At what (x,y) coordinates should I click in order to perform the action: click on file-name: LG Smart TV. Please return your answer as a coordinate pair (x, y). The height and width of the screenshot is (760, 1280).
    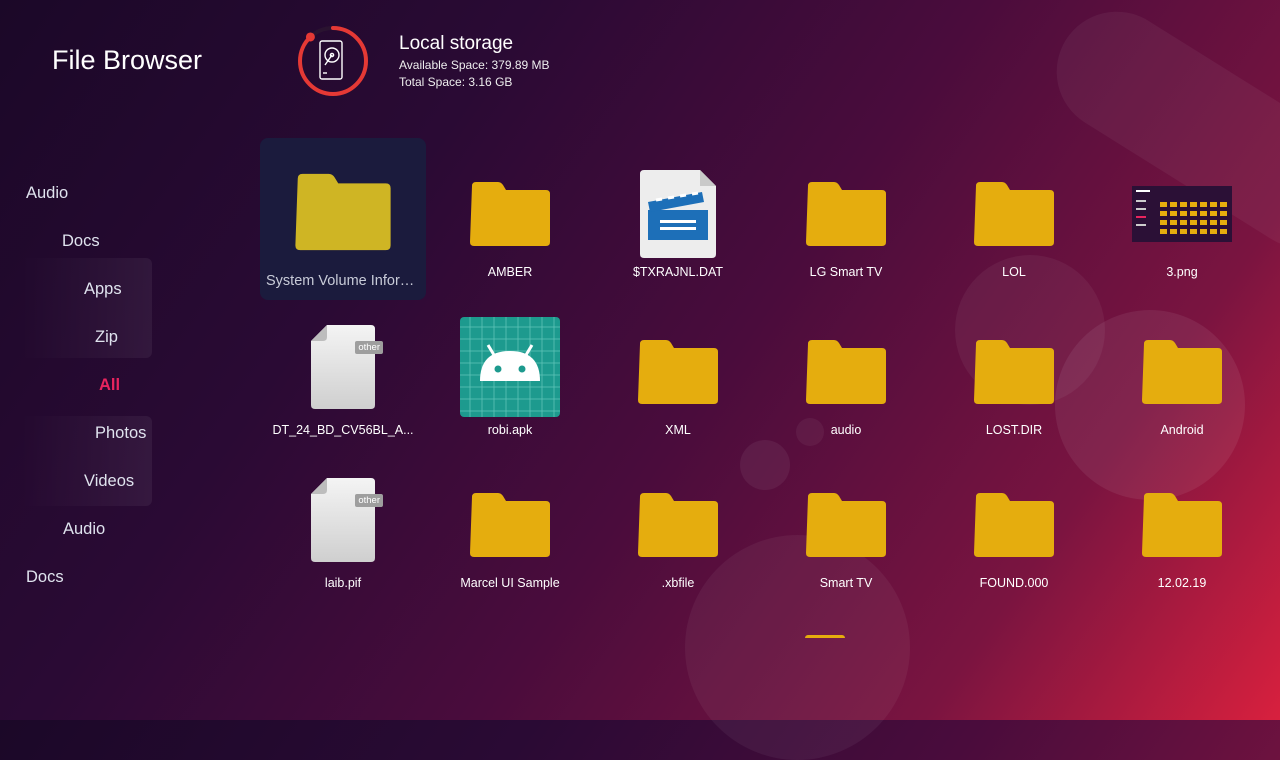
    Looking at the image, I should click on (846, 272).